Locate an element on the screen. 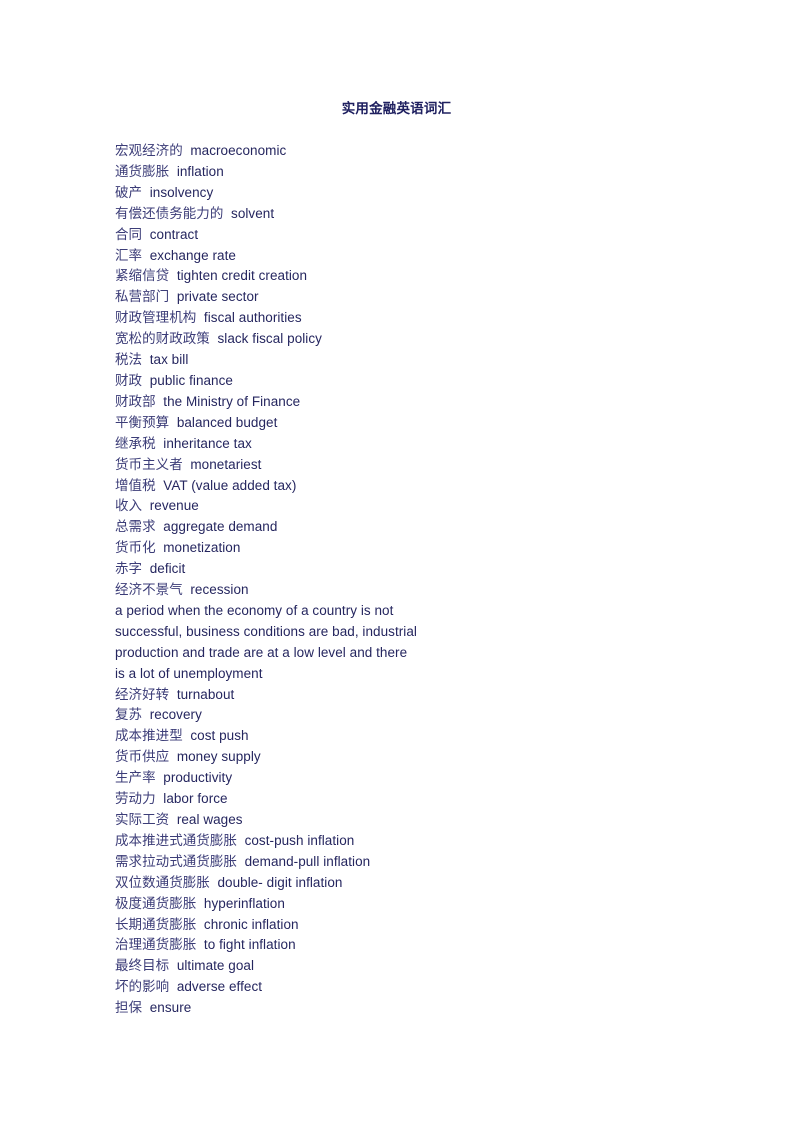 The height and width of the screenshot is (1122, 793). term-english: inflation is located at coordinates (200, 171).